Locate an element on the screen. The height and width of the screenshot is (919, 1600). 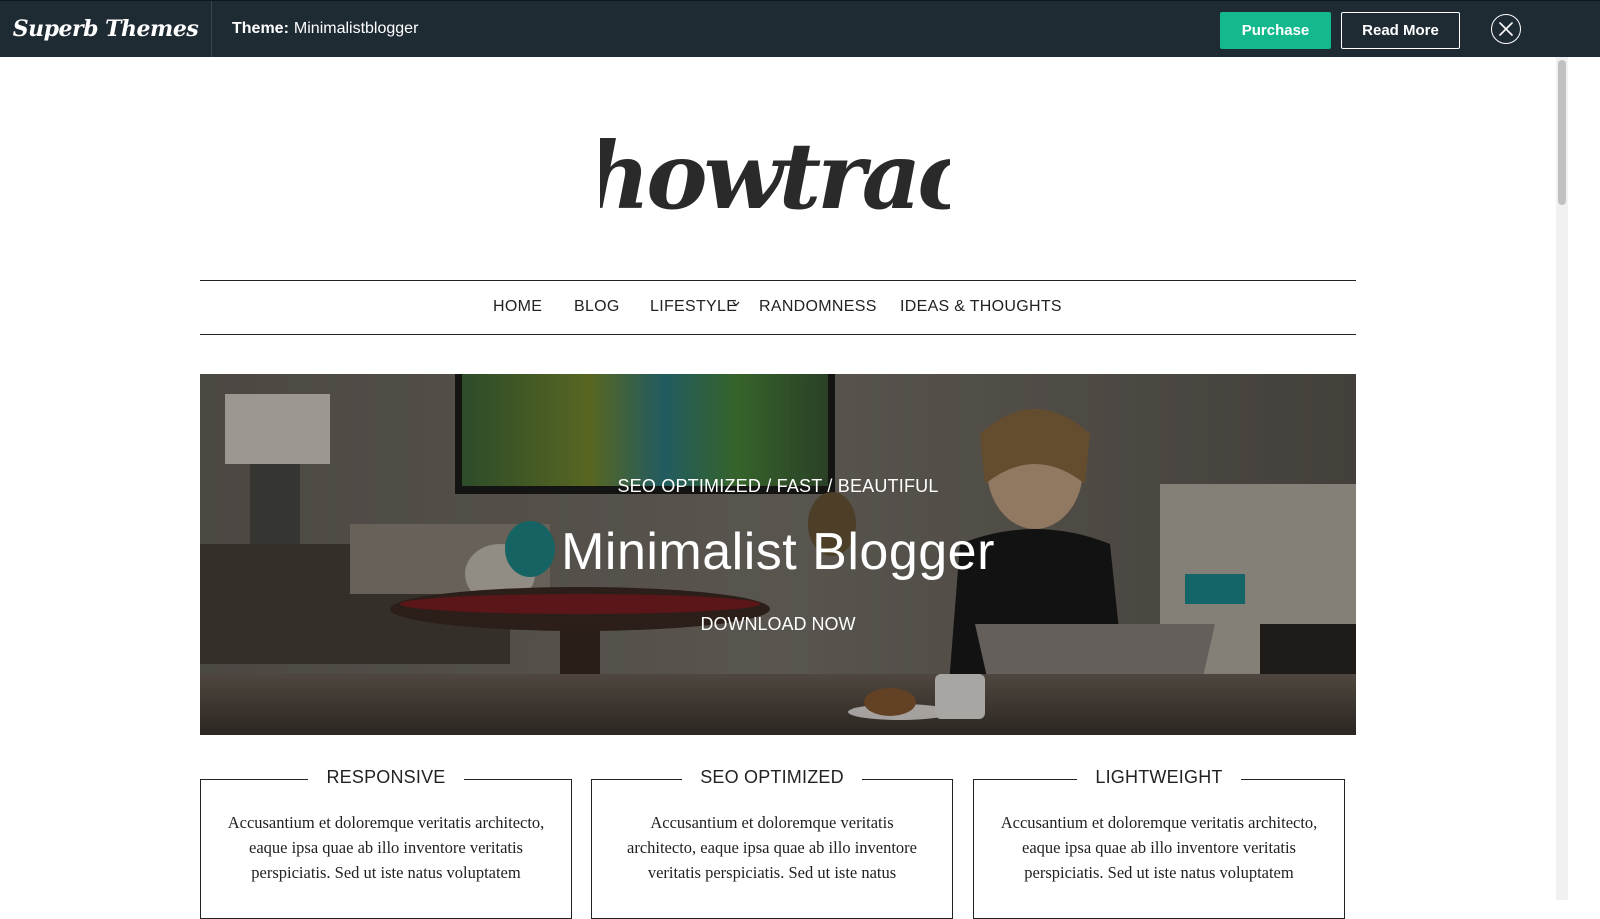
scrollbar-thumb is located at coordinates (1562, 132).